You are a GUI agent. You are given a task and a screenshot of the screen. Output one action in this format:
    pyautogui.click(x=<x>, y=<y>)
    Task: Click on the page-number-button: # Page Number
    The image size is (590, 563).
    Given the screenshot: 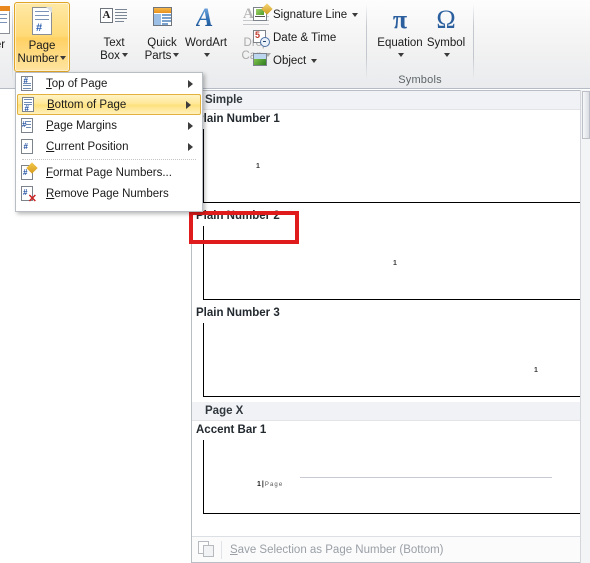 What is the action you would take?
    pyautogui.click(x=42, y=37)
    